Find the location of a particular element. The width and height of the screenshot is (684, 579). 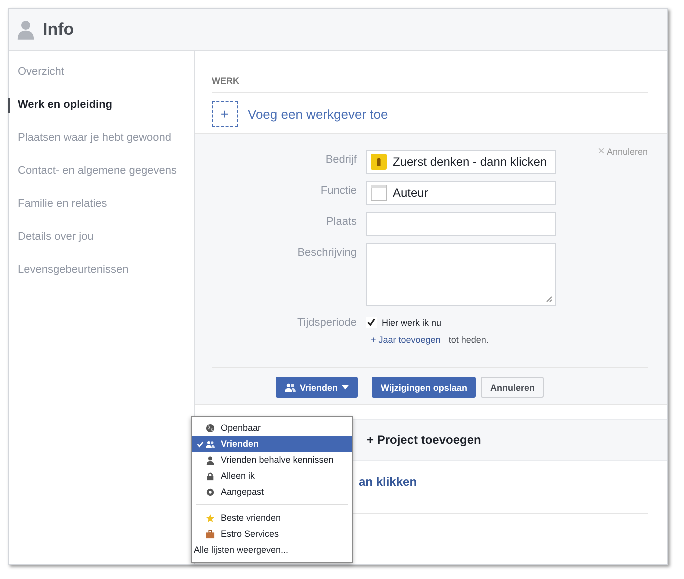

menu-item: Estro Services is located at coordinates (272, 534).